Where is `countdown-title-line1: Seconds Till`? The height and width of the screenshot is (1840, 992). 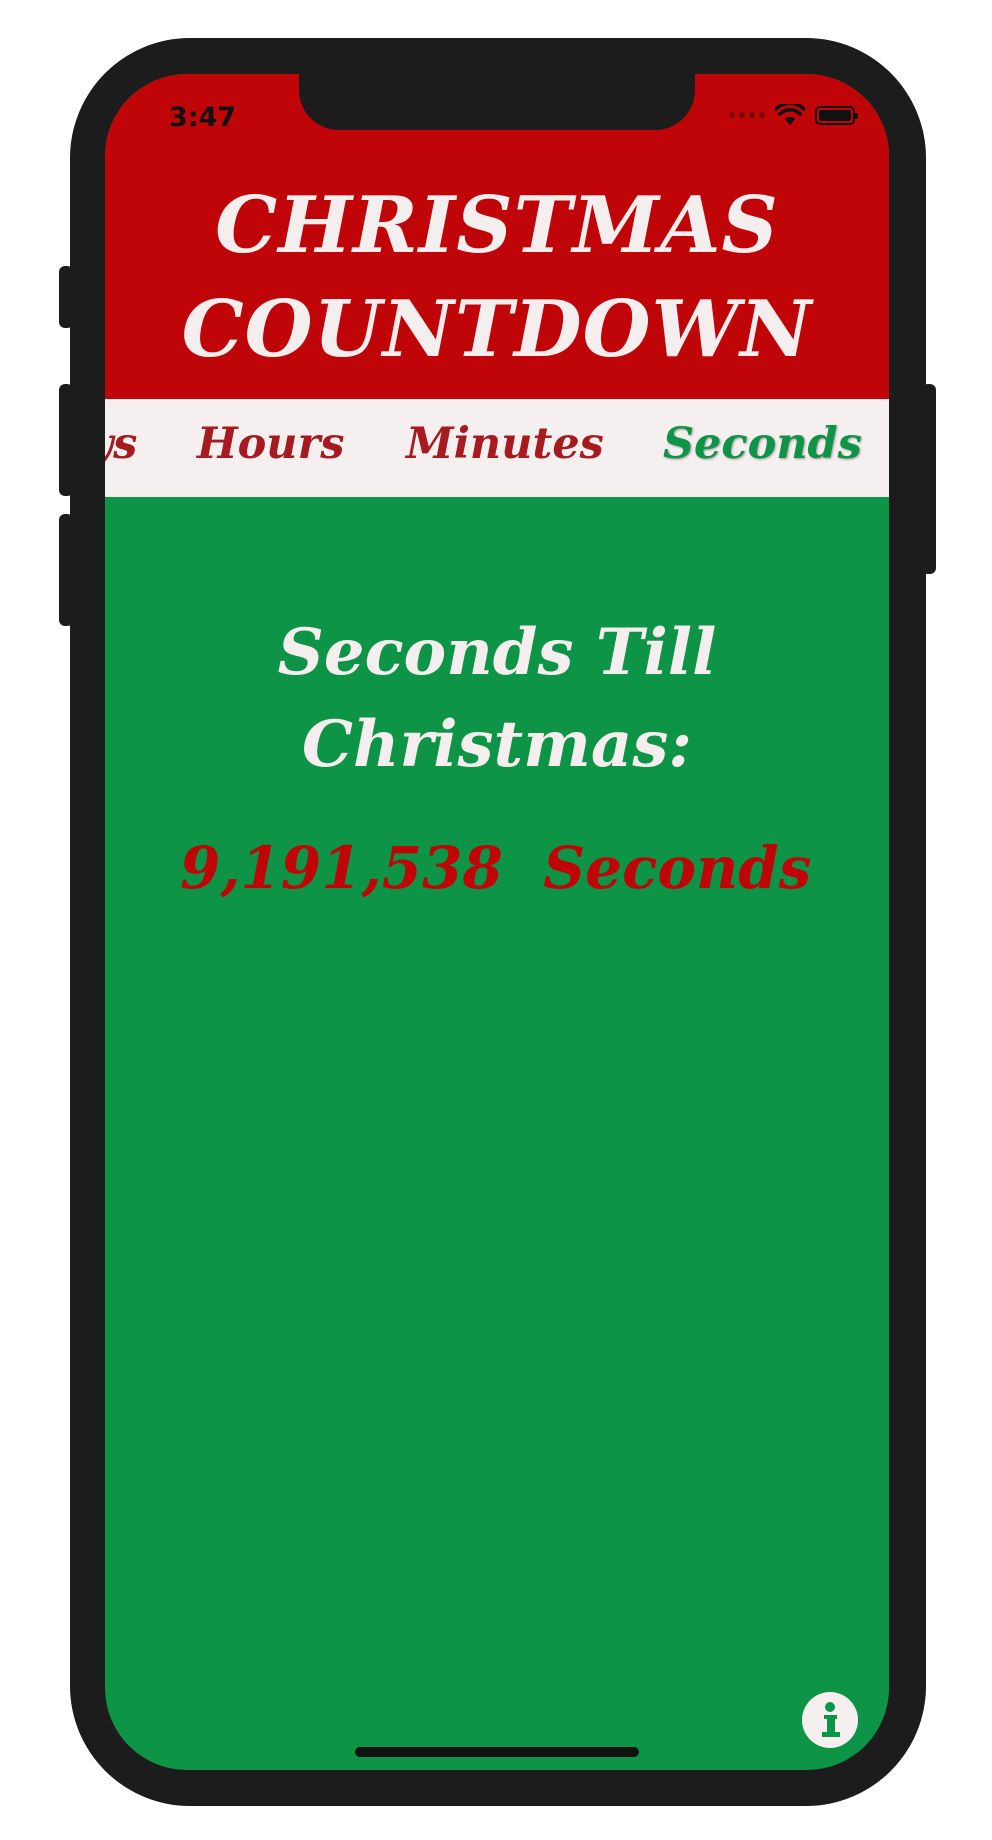
countdown-title-line1: Seconds Till is located at coordinates (497, 652).